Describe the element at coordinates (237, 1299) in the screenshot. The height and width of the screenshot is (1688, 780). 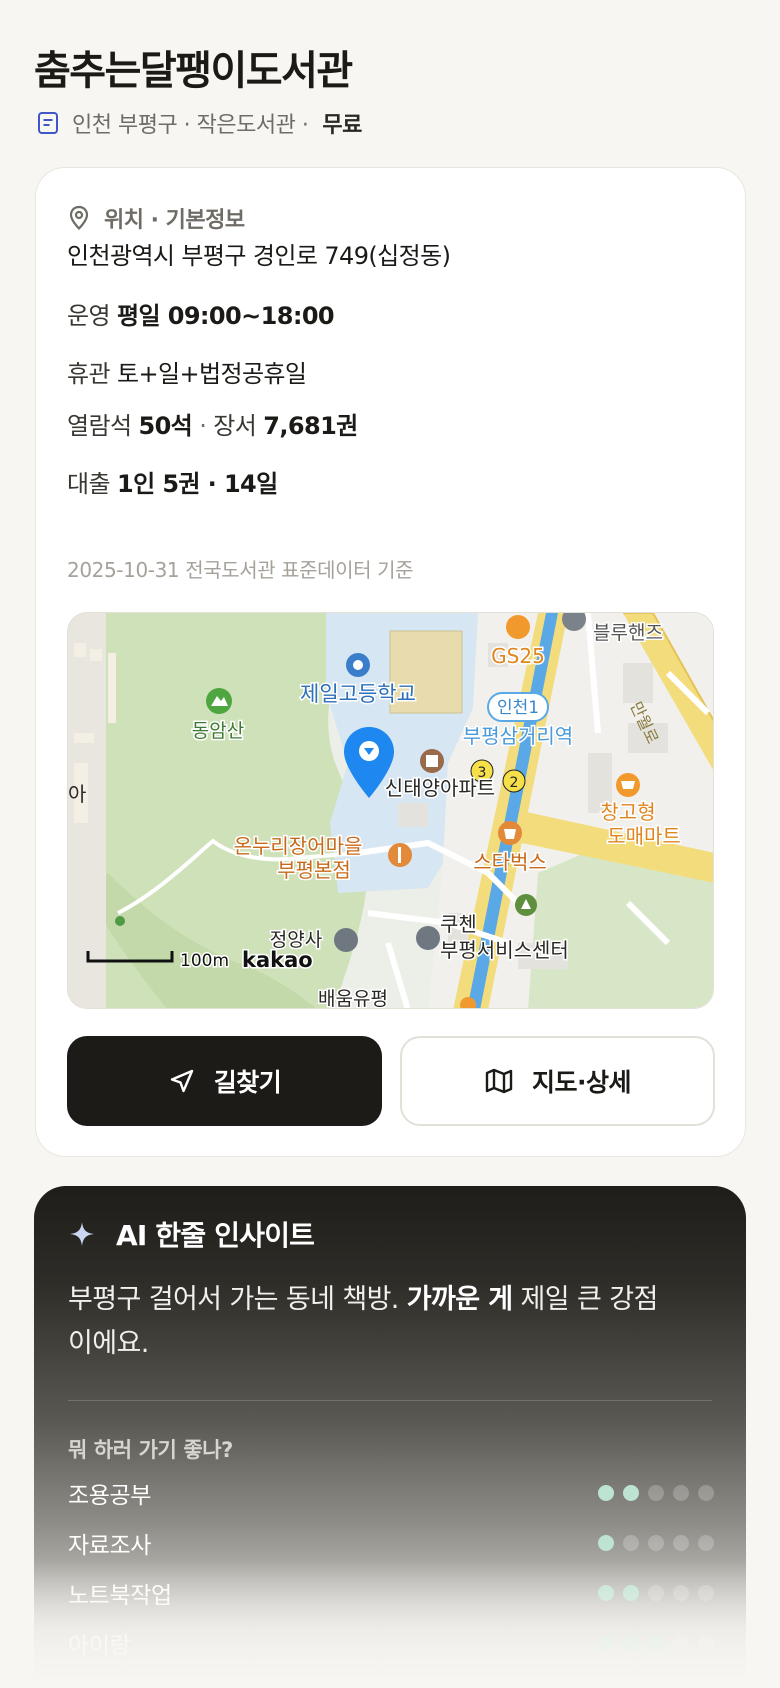
I see `ai-text-part-1: 부평구 걸어서 가는 동네 책방.` at that location.